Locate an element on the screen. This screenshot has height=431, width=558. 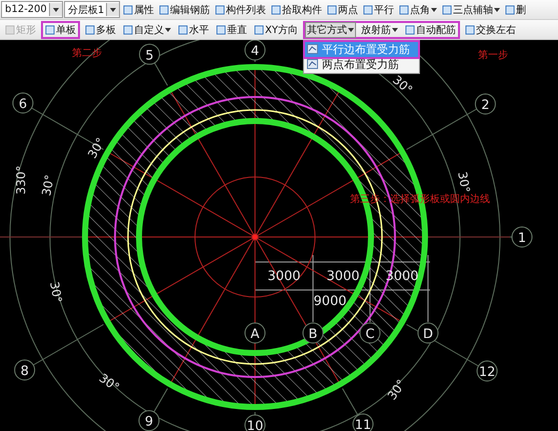
toolbar-button: 垂直 is located at coordinates (231, 30).